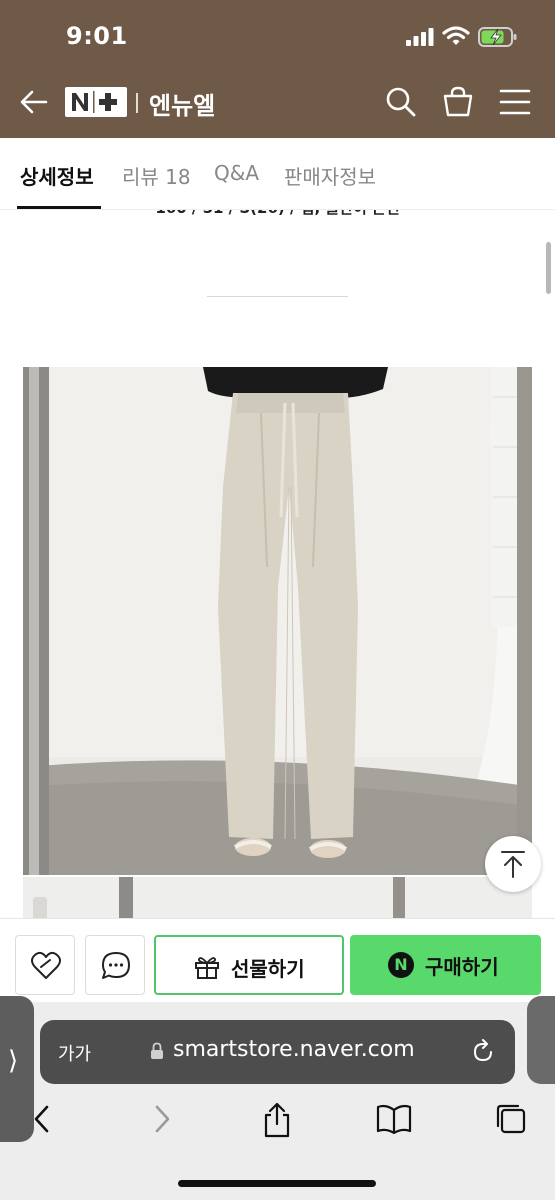  I want to click on talk-talk-chat-button, so click(115, 965).